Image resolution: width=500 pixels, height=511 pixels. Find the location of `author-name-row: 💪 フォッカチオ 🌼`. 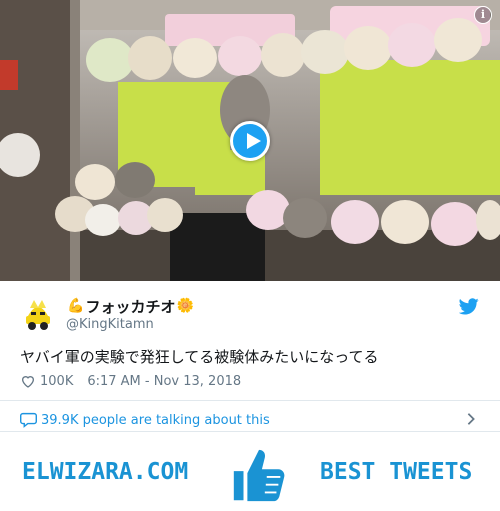

author-name-row: 💪 フォッカチオ 🌼 is located at coordinates (130, 306).